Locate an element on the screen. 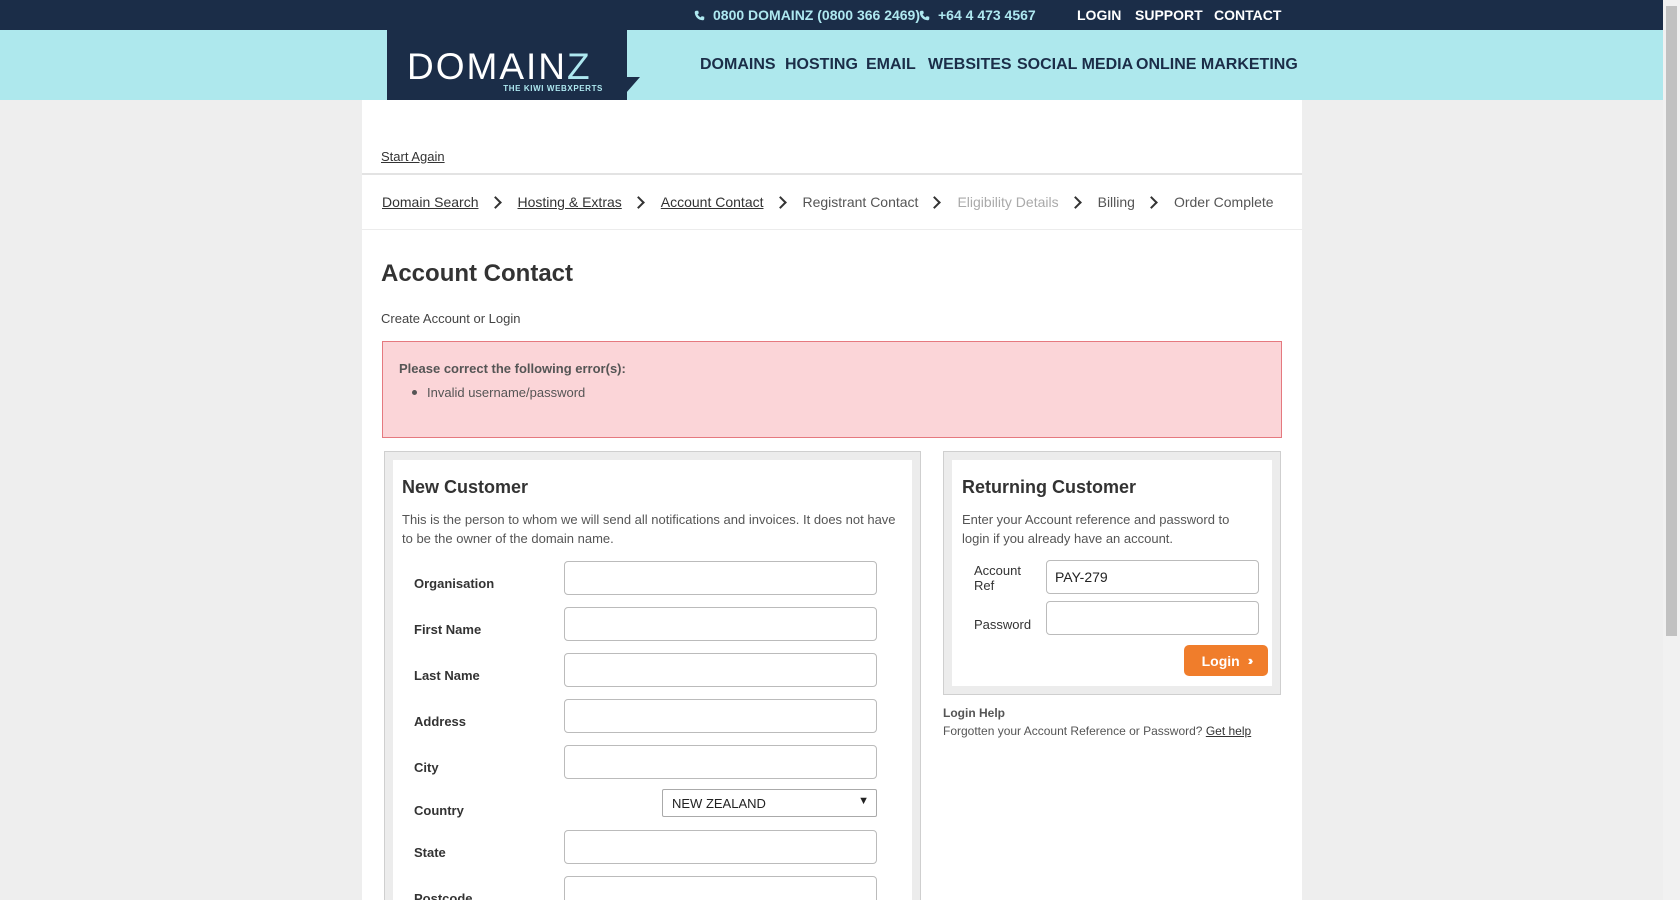 This screenshot has width=1680, height=900. logo-wordmark: DOMAINZ is located at coordinates (499, 66).